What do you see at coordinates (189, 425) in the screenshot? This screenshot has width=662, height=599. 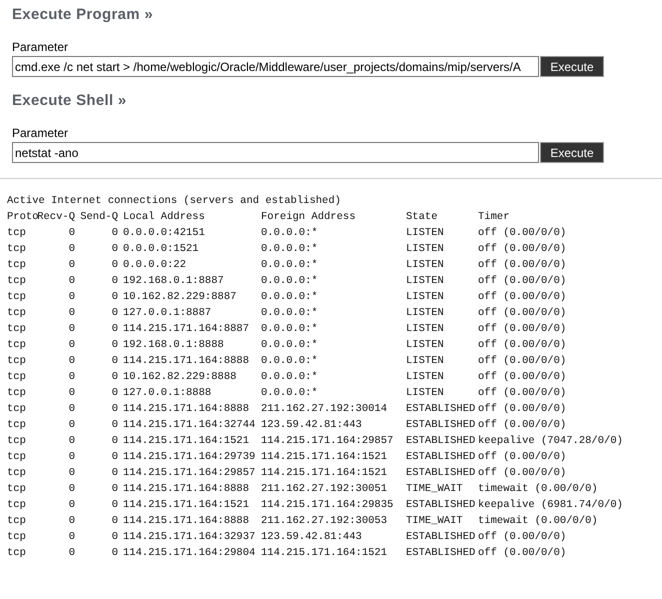 I see `local-address-cell-text: 114.215.171.164:32744` at bounding box center [189, 425].